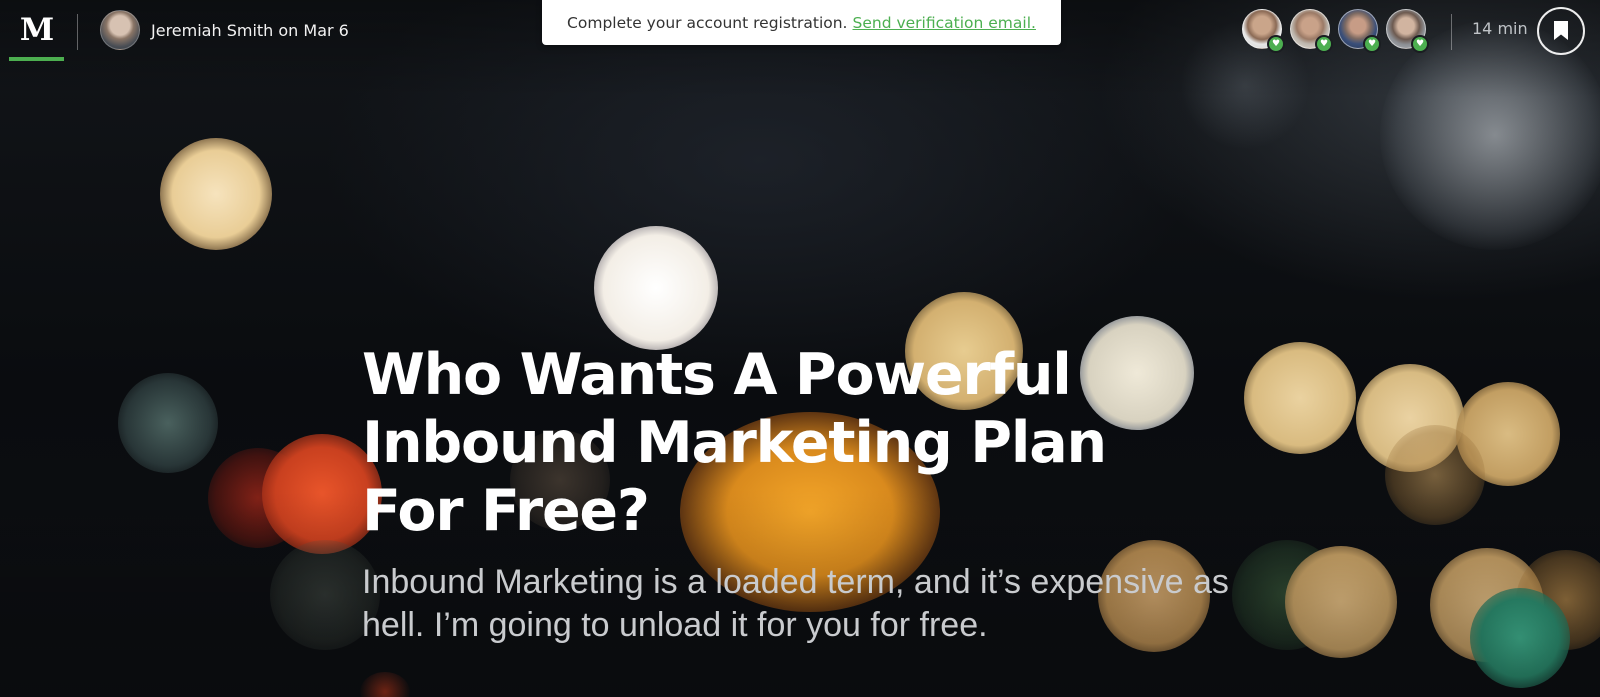  I want to click on bookmark-icon, so click(1561, 30).